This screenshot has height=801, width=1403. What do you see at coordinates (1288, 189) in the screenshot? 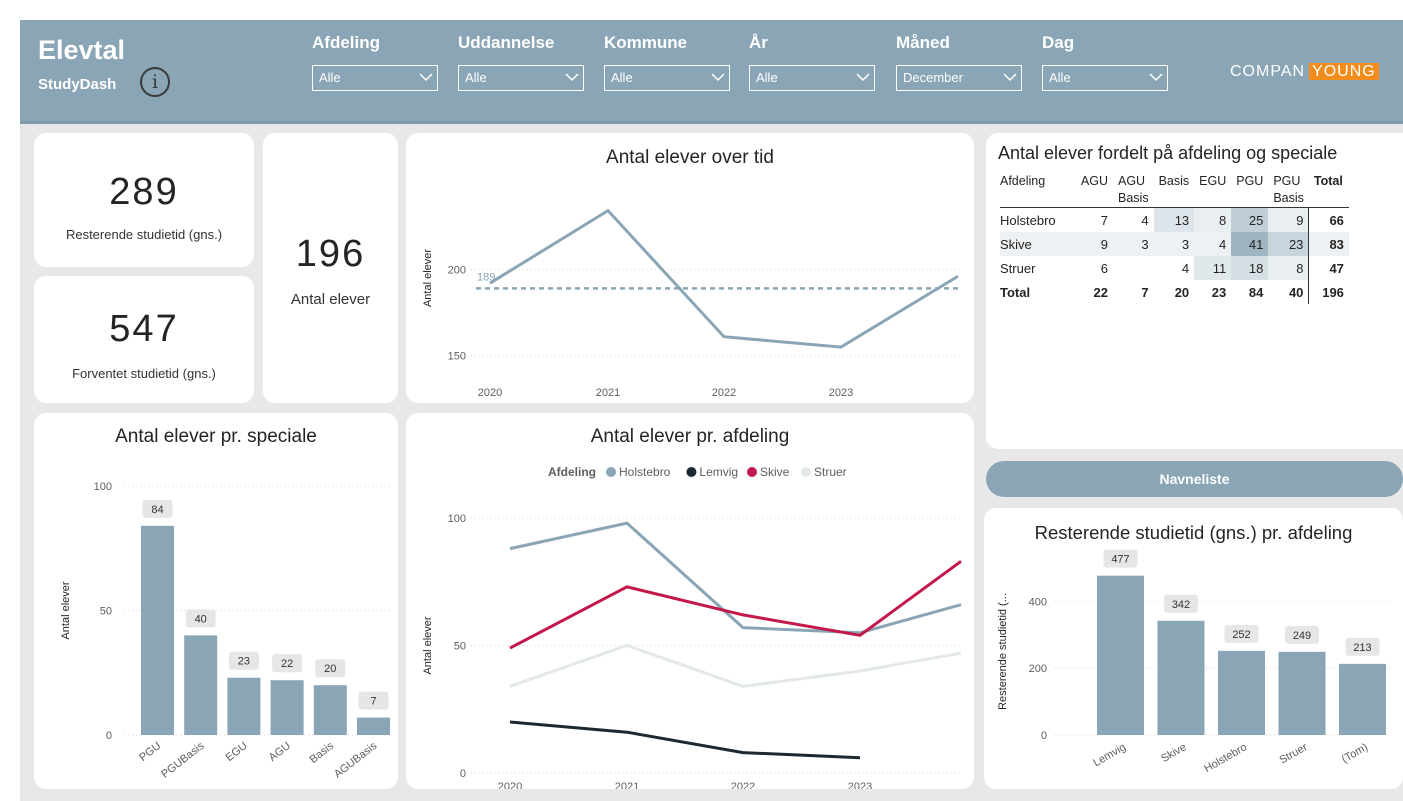
I see `matrix-column-header: PGU Basis` at bounding box center [1288, 189].